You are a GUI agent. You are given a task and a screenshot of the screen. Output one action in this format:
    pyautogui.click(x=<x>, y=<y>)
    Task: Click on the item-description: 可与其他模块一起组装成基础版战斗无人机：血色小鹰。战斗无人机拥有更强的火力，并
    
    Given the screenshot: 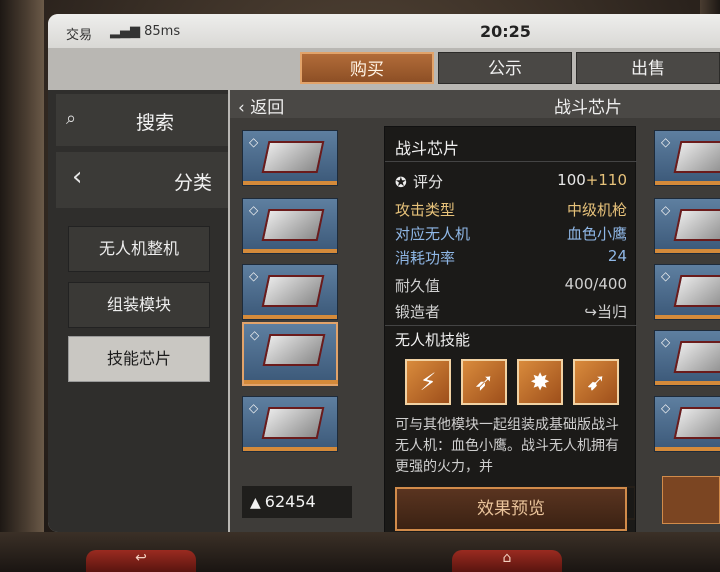 What is the action you would take?
    pyautogui.click(x=507, y=446)
    